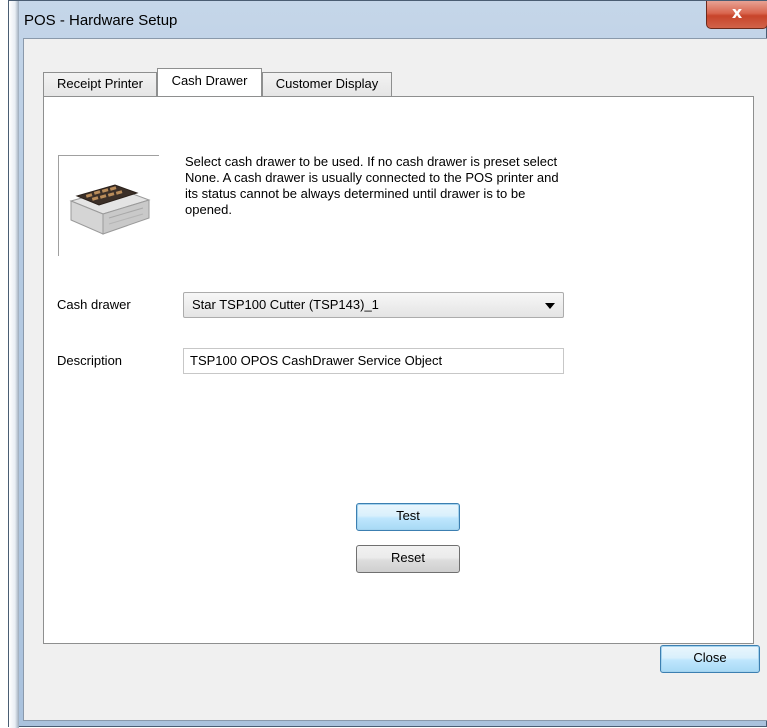 This screenshot has height=728, width=767. Describe the element at coordinates (90, 360) in the screenshot. I see `description-label: Description` at that location.